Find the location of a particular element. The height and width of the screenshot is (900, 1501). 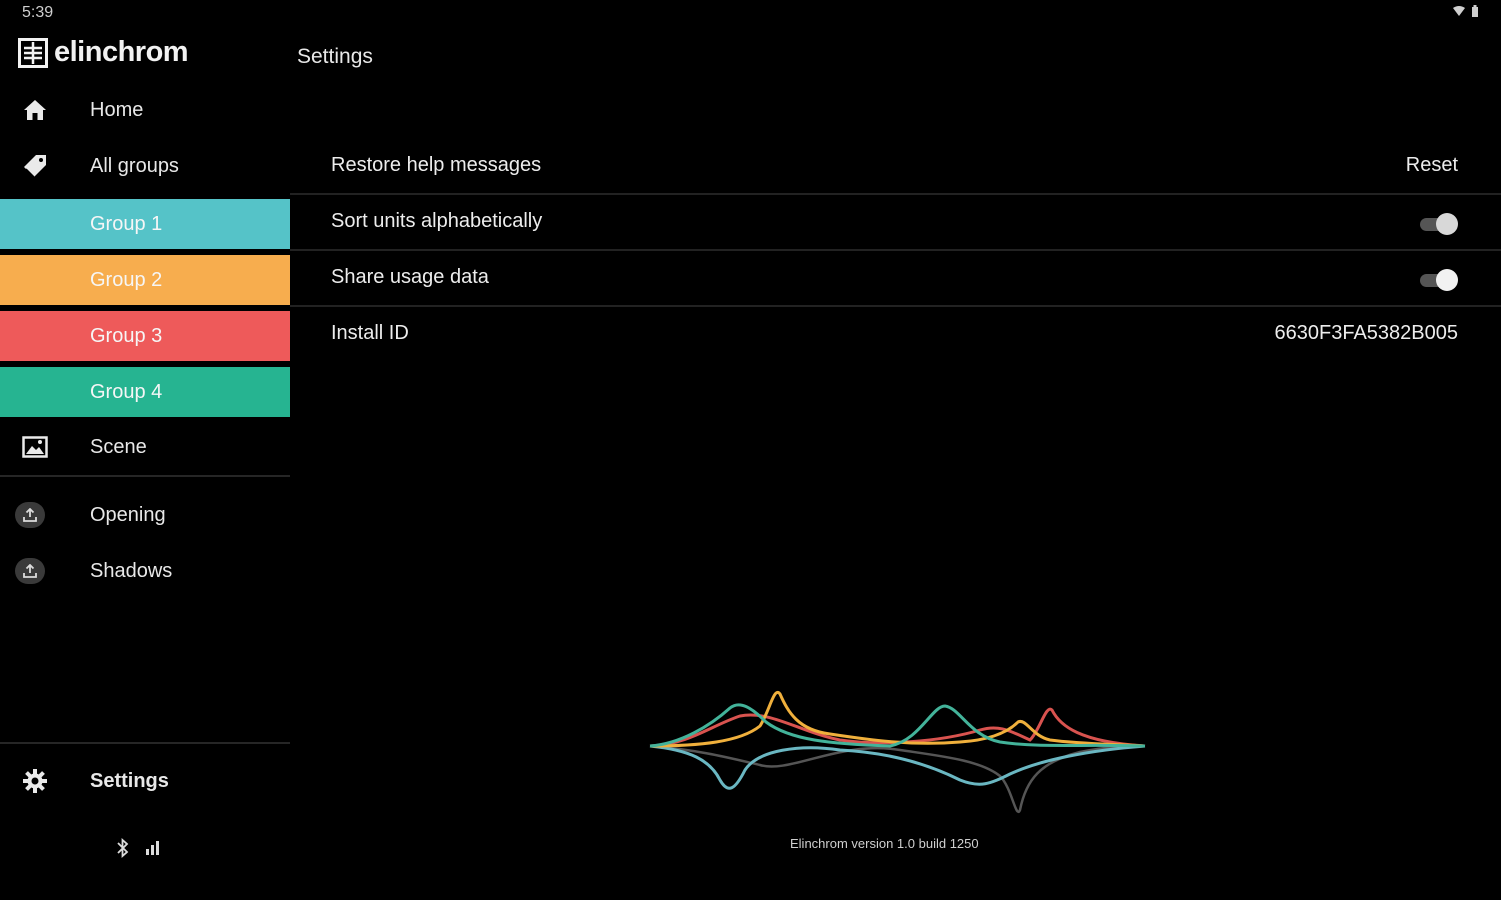

sidebar-item-label: Opening is located at coordinates (128, 514).